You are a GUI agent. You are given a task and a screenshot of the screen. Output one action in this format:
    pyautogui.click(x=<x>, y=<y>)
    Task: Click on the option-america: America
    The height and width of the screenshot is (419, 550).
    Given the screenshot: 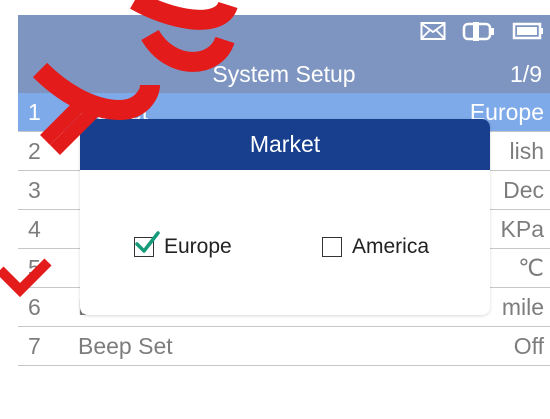 What is the action you would take?
    pyautogui.click(x=375, y=247)
    